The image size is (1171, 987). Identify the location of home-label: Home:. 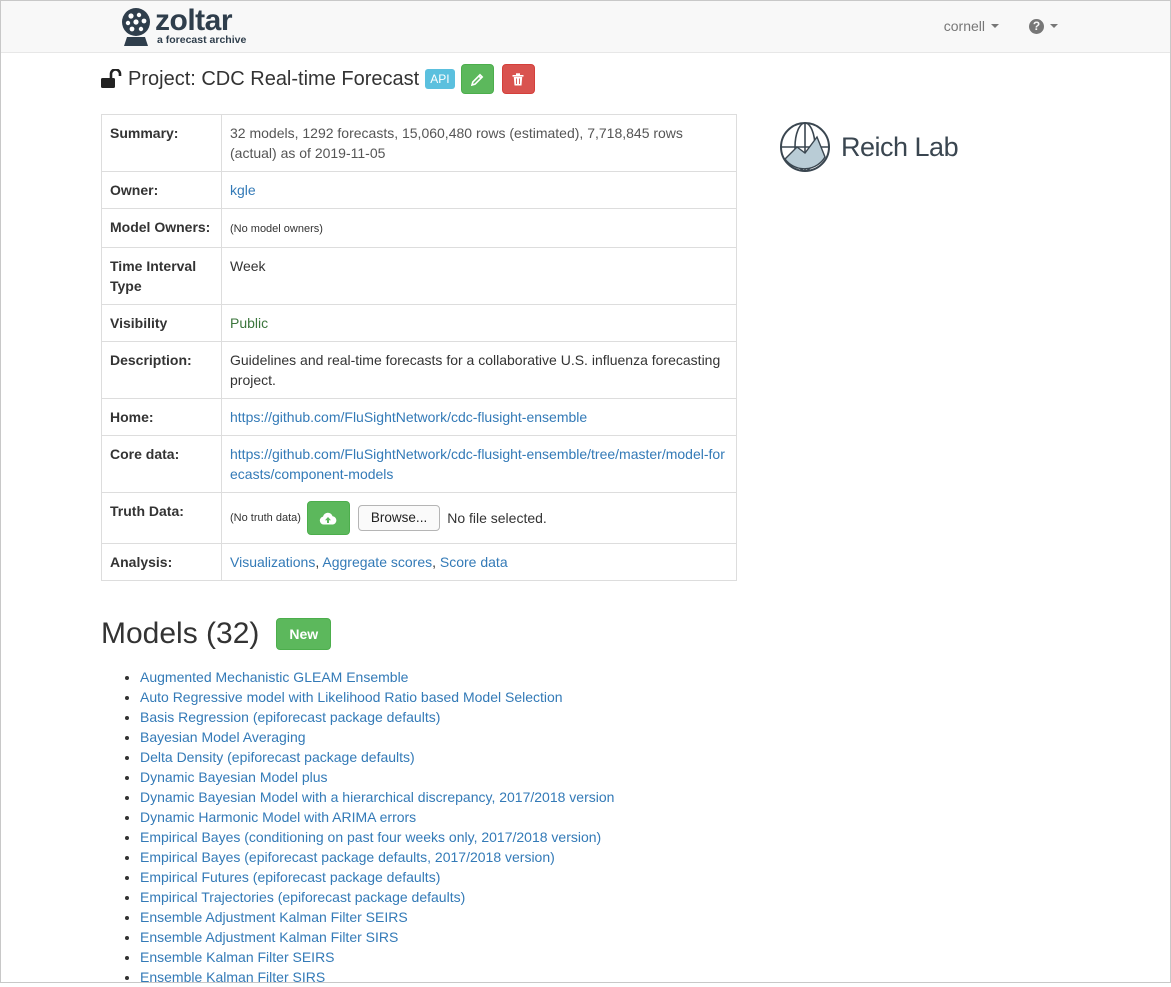
(161, 417).